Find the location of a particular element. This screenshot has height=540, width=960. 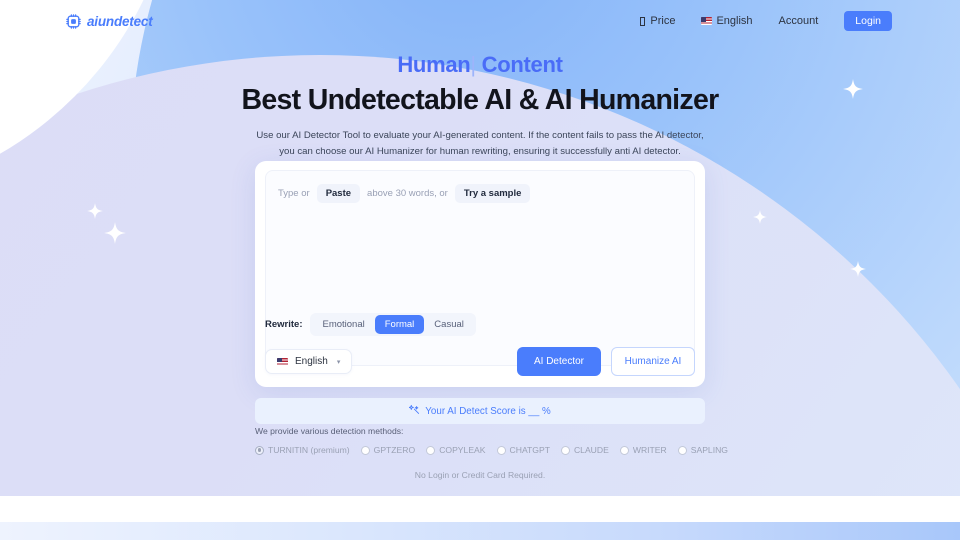

footnote: No Login or Credit Card Required. is located at coordinates (480, 475).